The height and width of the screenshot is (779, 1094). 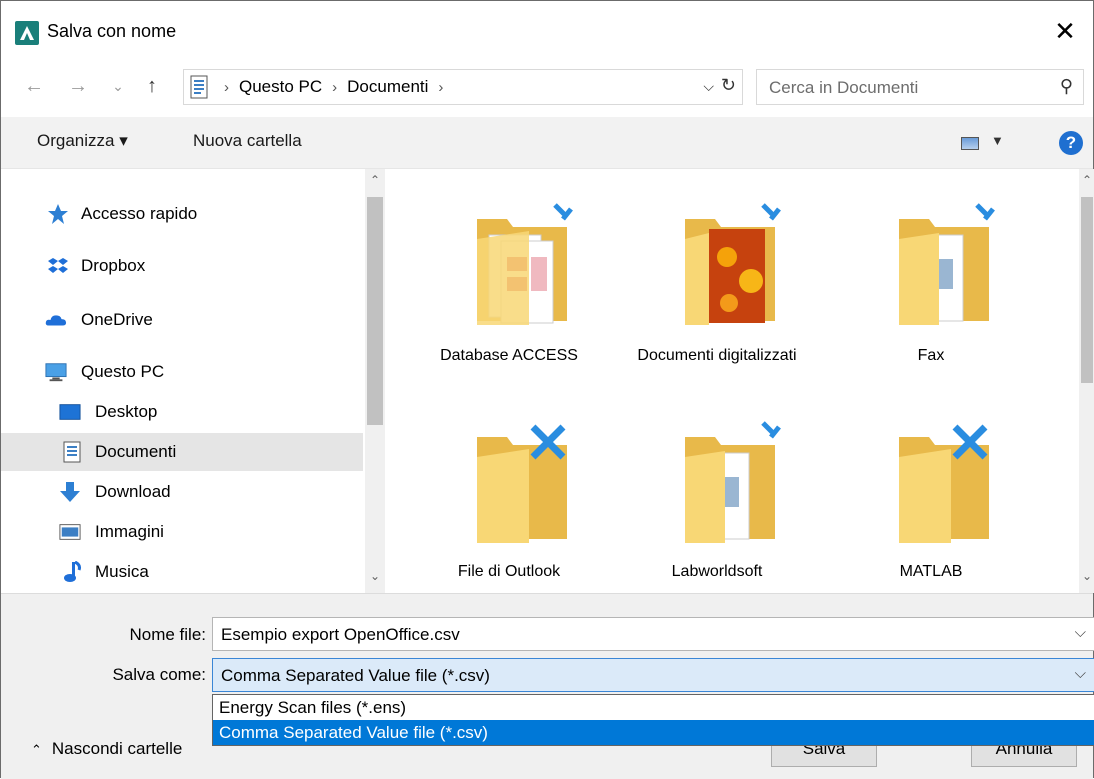 What do you see at coordinates (182, 532) in the screenshot?
I see `sidebar-item-immagini: Immagini` at bounding box center [182, 532].